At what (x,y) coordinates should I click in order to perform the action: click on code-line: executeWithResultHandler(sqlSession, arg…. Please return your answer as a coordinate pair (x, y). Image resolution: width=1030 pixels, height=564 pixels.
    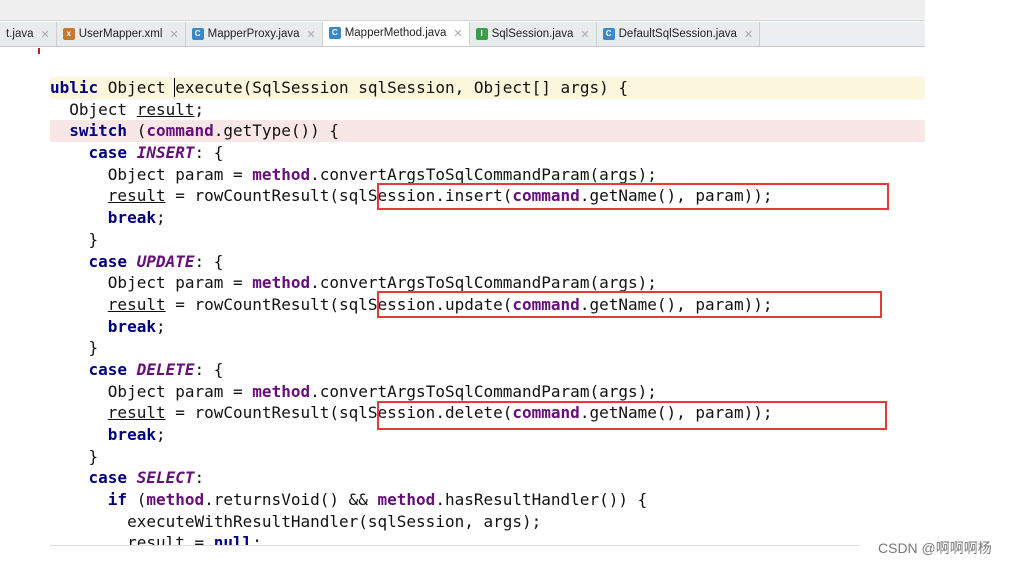
    Looking at the image, I should click on (334, 521).